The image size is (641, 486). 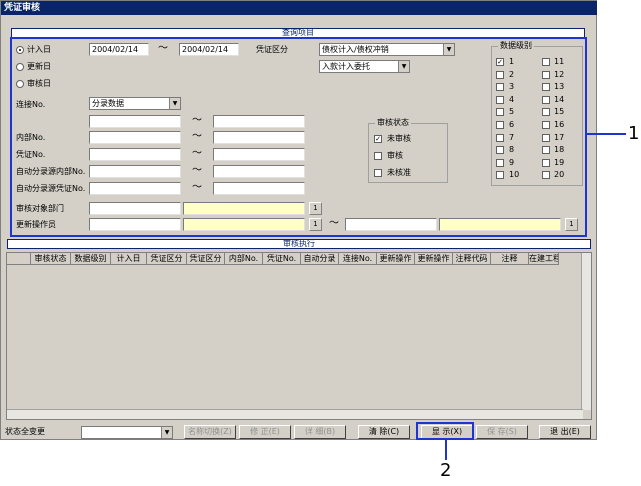 What do you see at coordinates (20, 84) in the screenshot?
I see `date-mode-radio-audit` at bounding box center [20, 84].